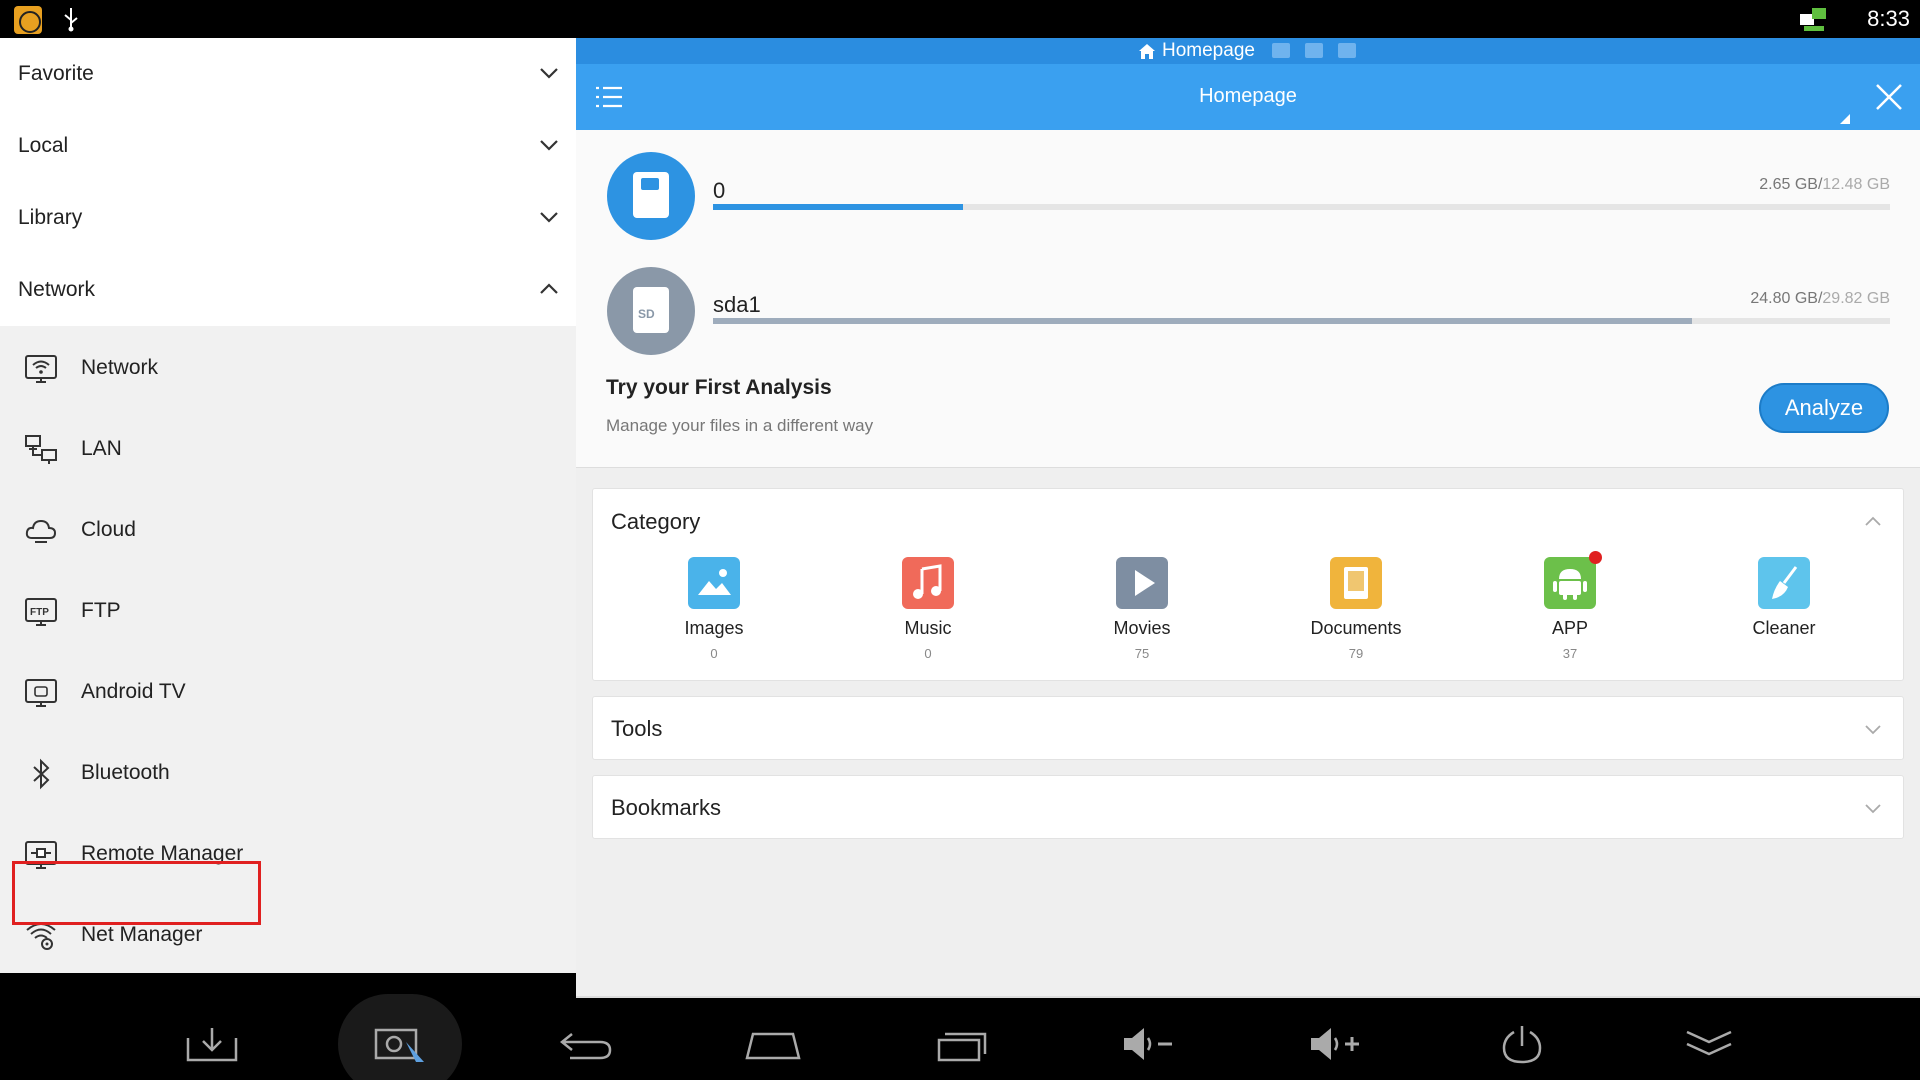 The image size is (1920, 1080). What do you see at coordinates (714, 628) in the screenshot?
I see `category-label: Images` at bounding box center [714, 628].